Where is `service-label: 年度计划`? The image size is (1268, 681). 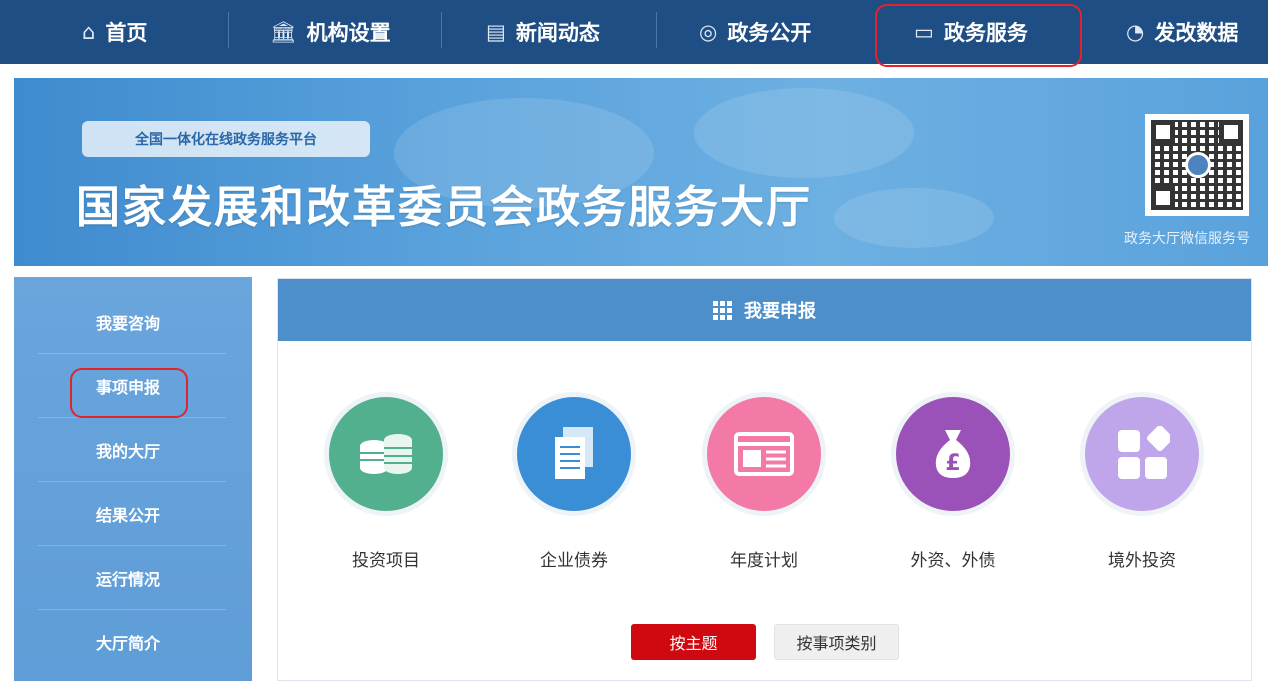 service-label: 年度计划 is located at coordinates (764, 561).